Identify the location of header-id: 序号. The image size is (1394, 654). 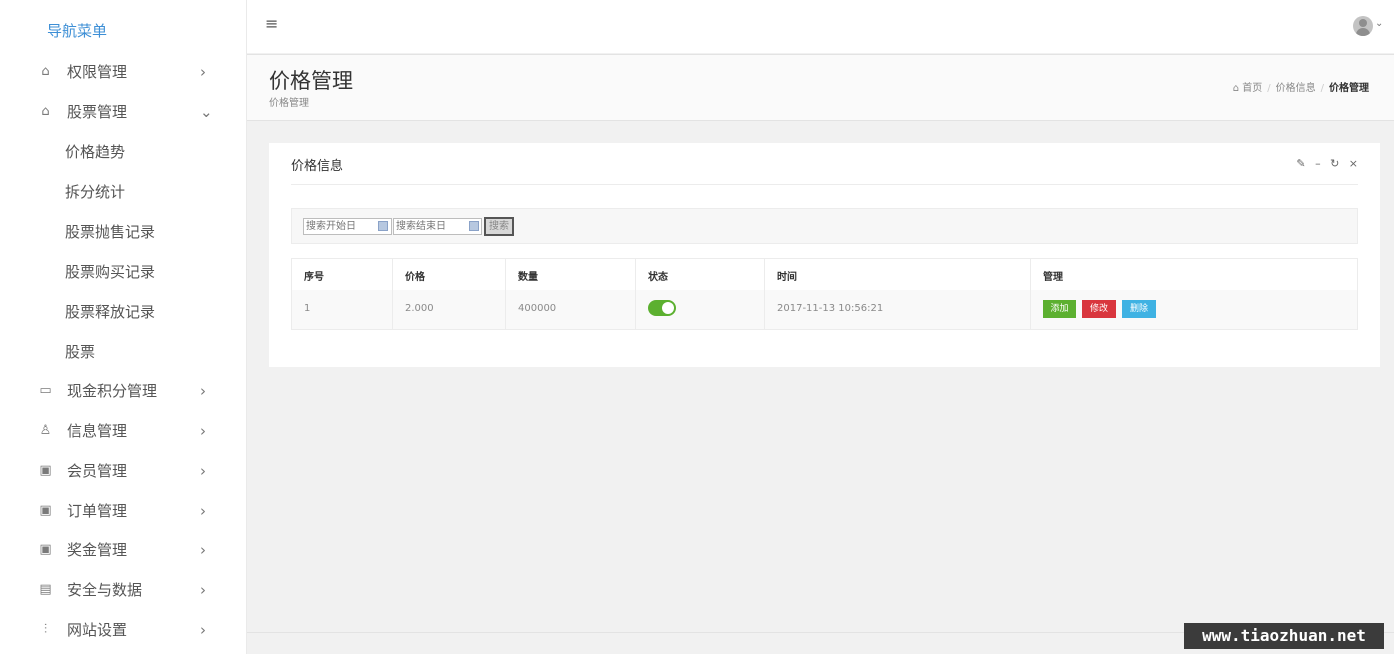
(314, 277).